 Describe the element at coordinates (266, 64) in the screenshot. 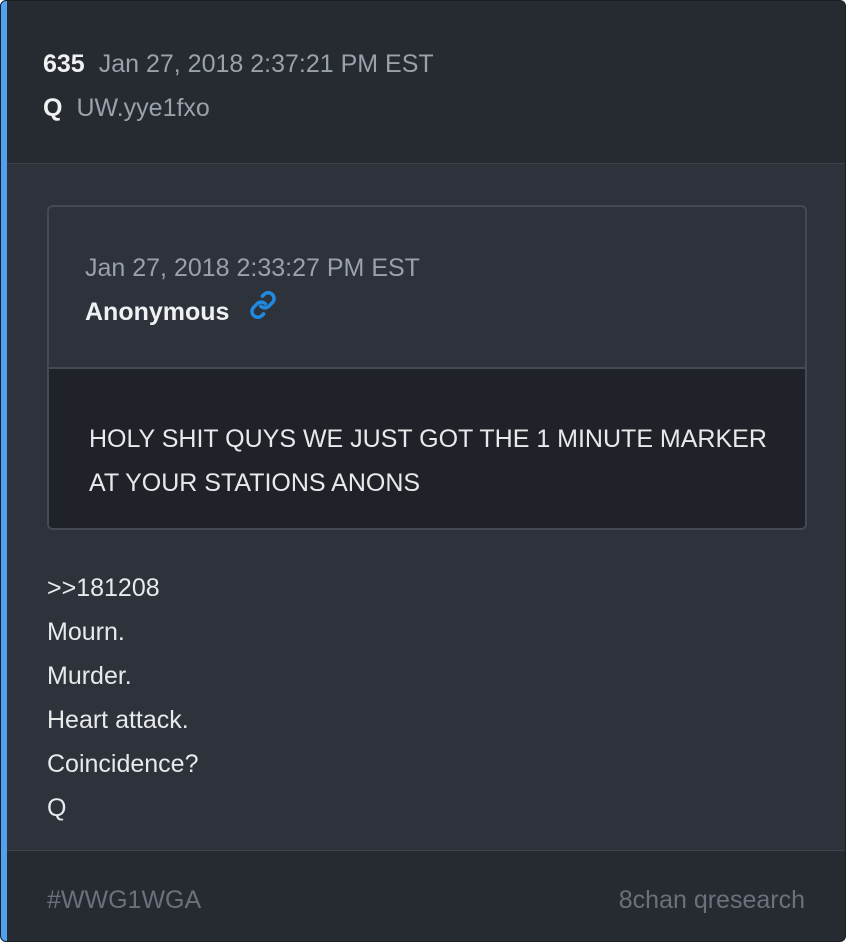

I see `post-date: Jan 27, 2018 2:37:21 PM EST` at that location.